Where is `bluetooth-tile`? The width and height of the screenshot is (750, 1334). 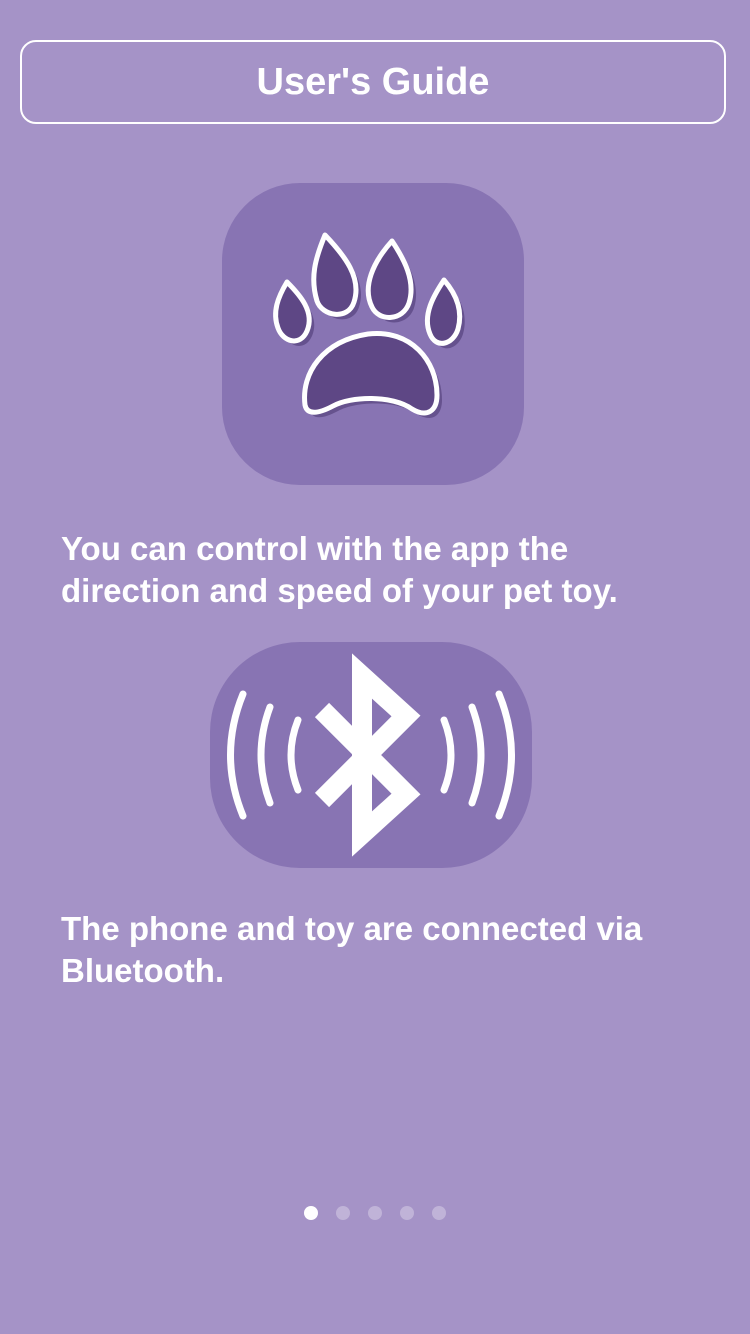 bluetooth-tile is located at coordinates (371, 755).